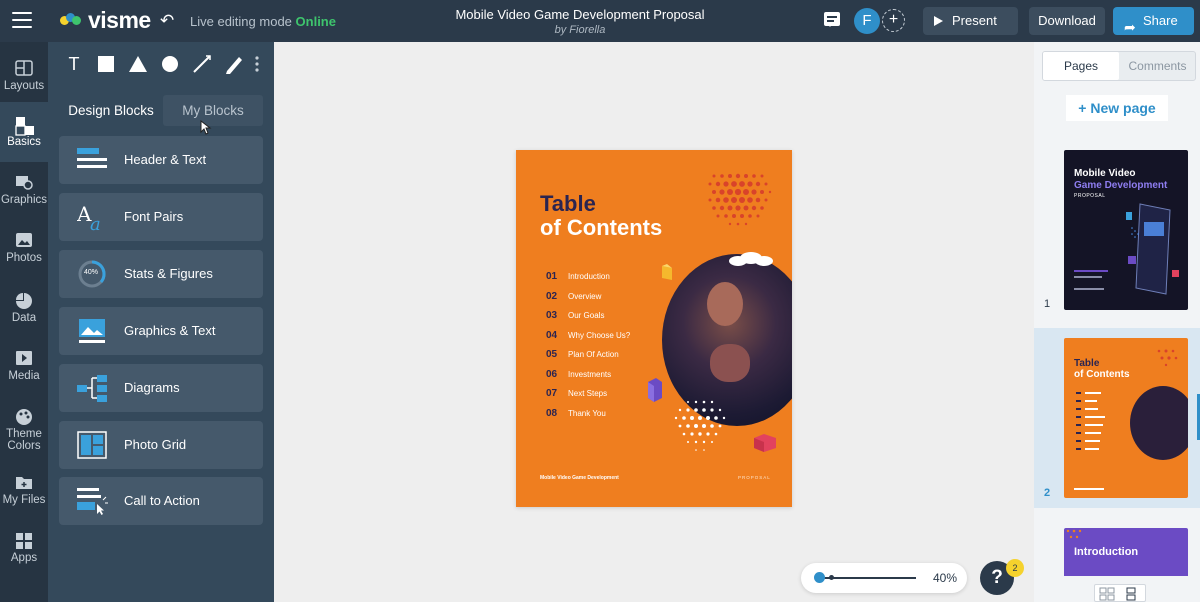  What do you see at coordinates (588, 336) in the screenshot?
I see `toc-item: 04 Why Choose Us?` at bounding box center [588, 336].